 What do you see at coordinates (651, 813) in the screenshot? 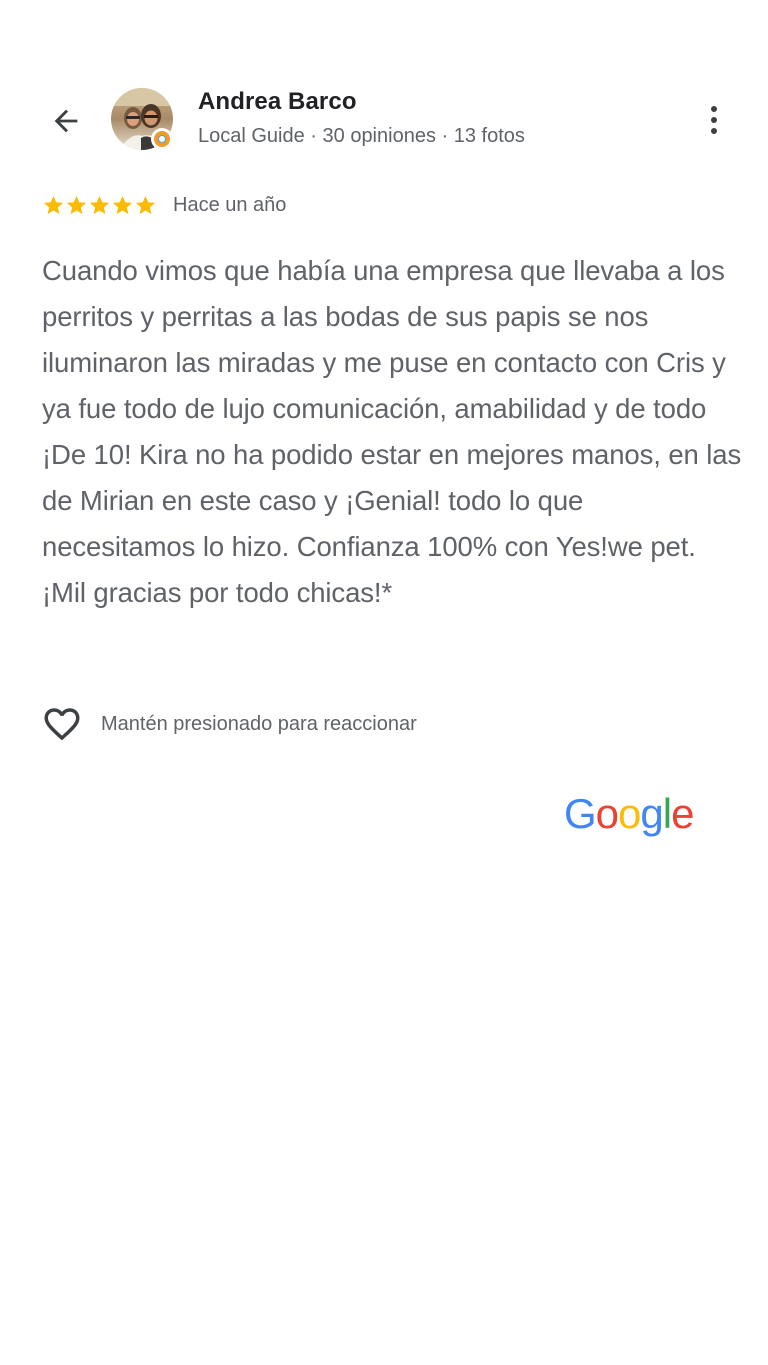
I see `google-logo-letter: g` at bounding box center [651, 813].